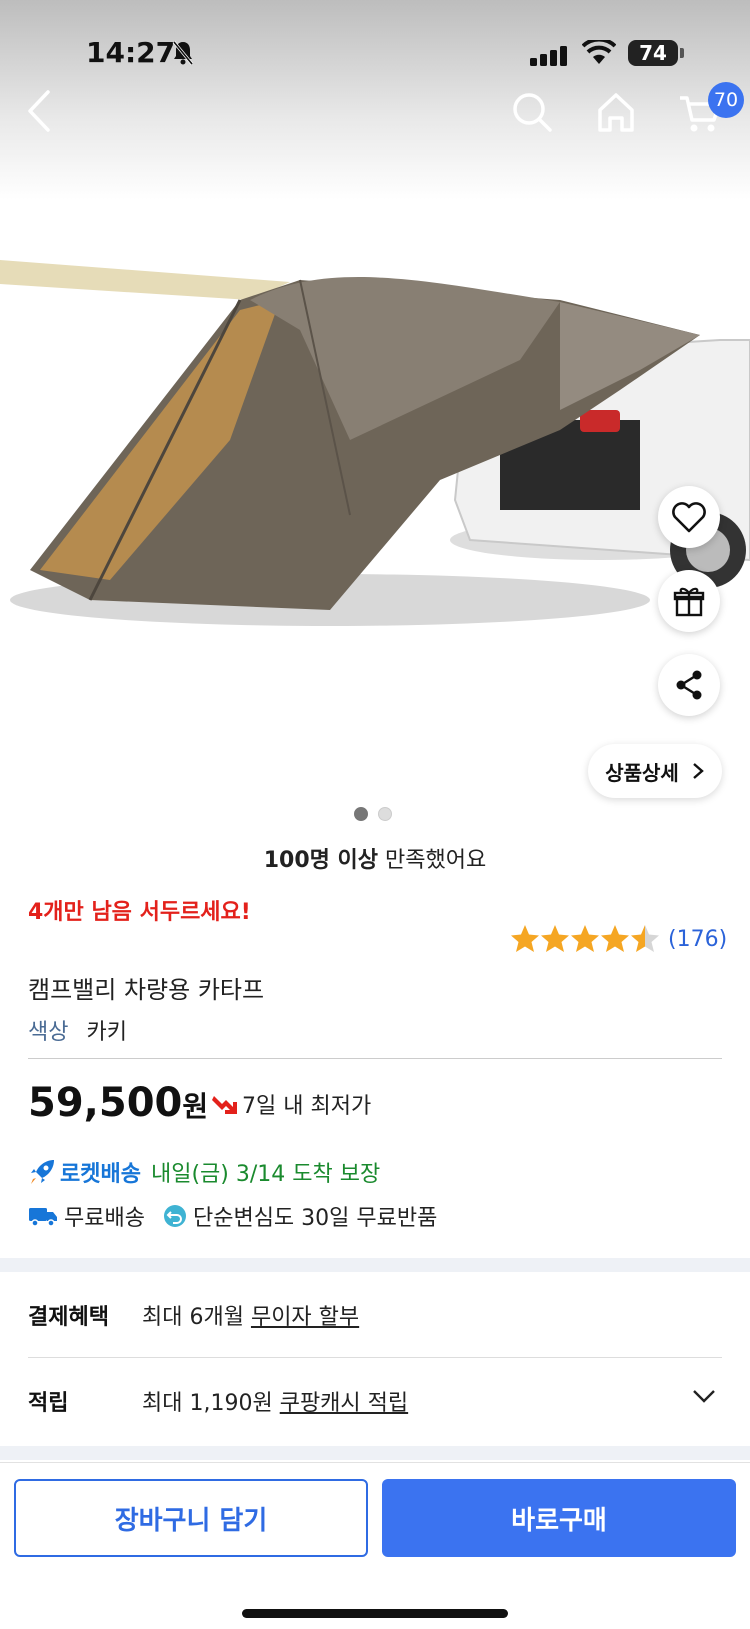 The height and width of the screenshot is (1629, 750). What do you see at coordinates (104, 1218) in the screenshot?
I see `free-shipping-text: 무료배송` at bounding box center [104, 1218].